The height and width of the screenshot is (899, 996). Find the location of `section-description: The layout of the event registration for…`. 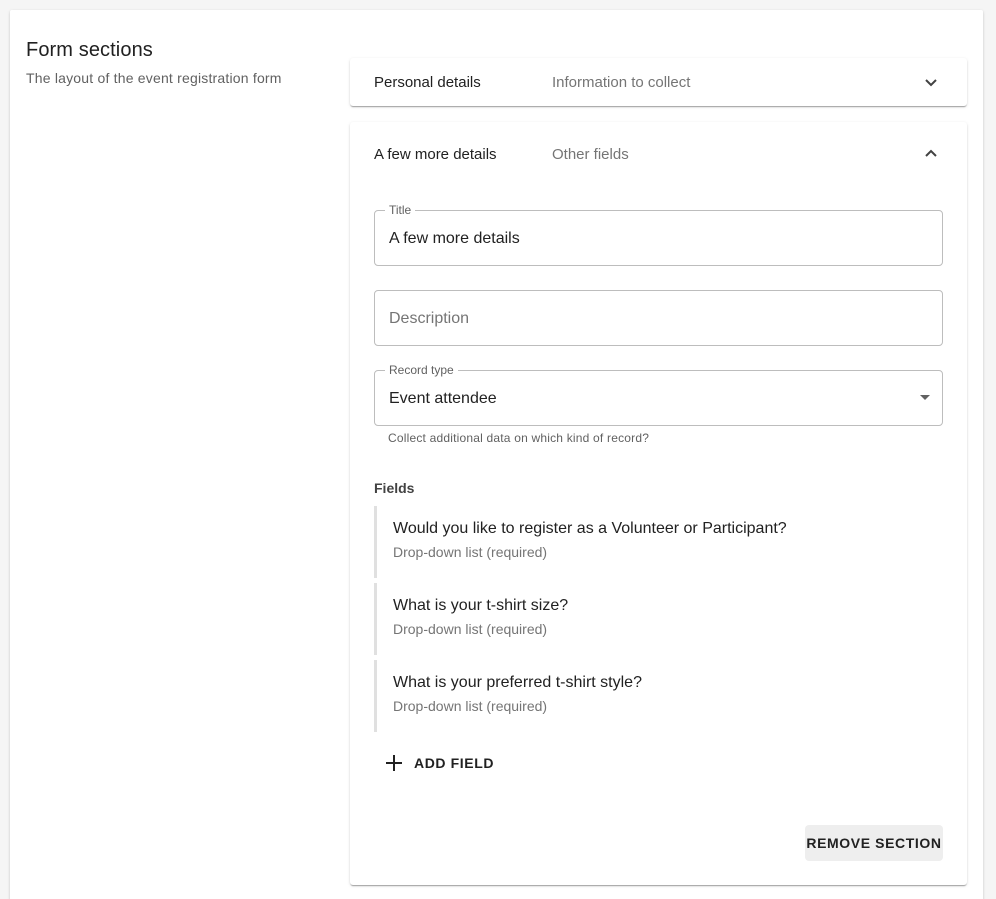

section-description: The layout of the event registration for… is located at coordinates (154, 78).